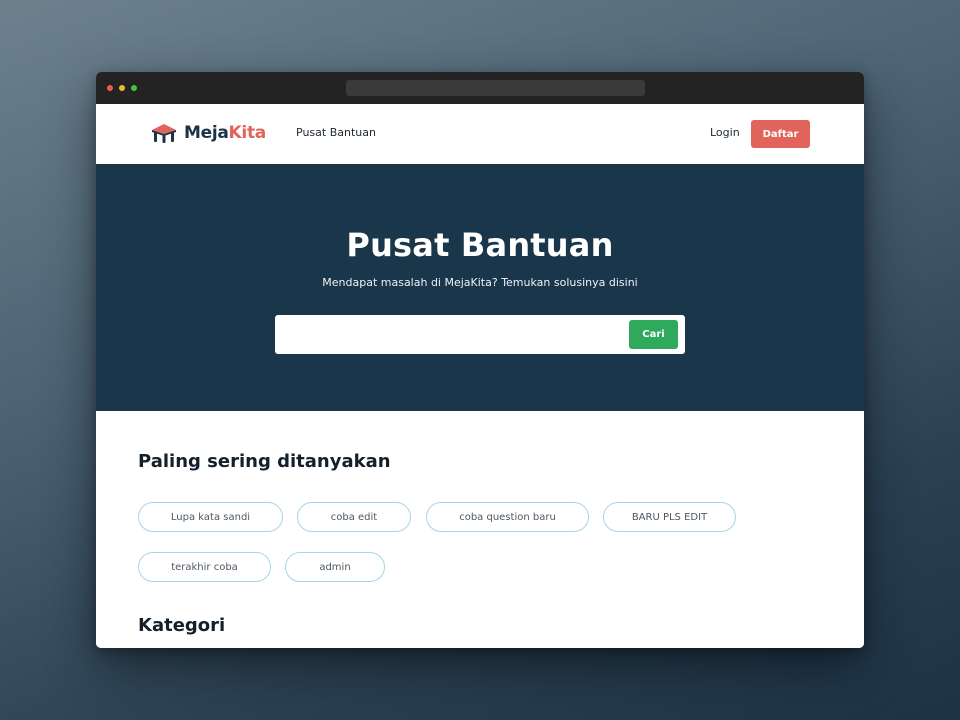 This screenshot has height=720, width=960. I want to click on faq-section-title: Paling sering ditanyakan, so click(264, 461).